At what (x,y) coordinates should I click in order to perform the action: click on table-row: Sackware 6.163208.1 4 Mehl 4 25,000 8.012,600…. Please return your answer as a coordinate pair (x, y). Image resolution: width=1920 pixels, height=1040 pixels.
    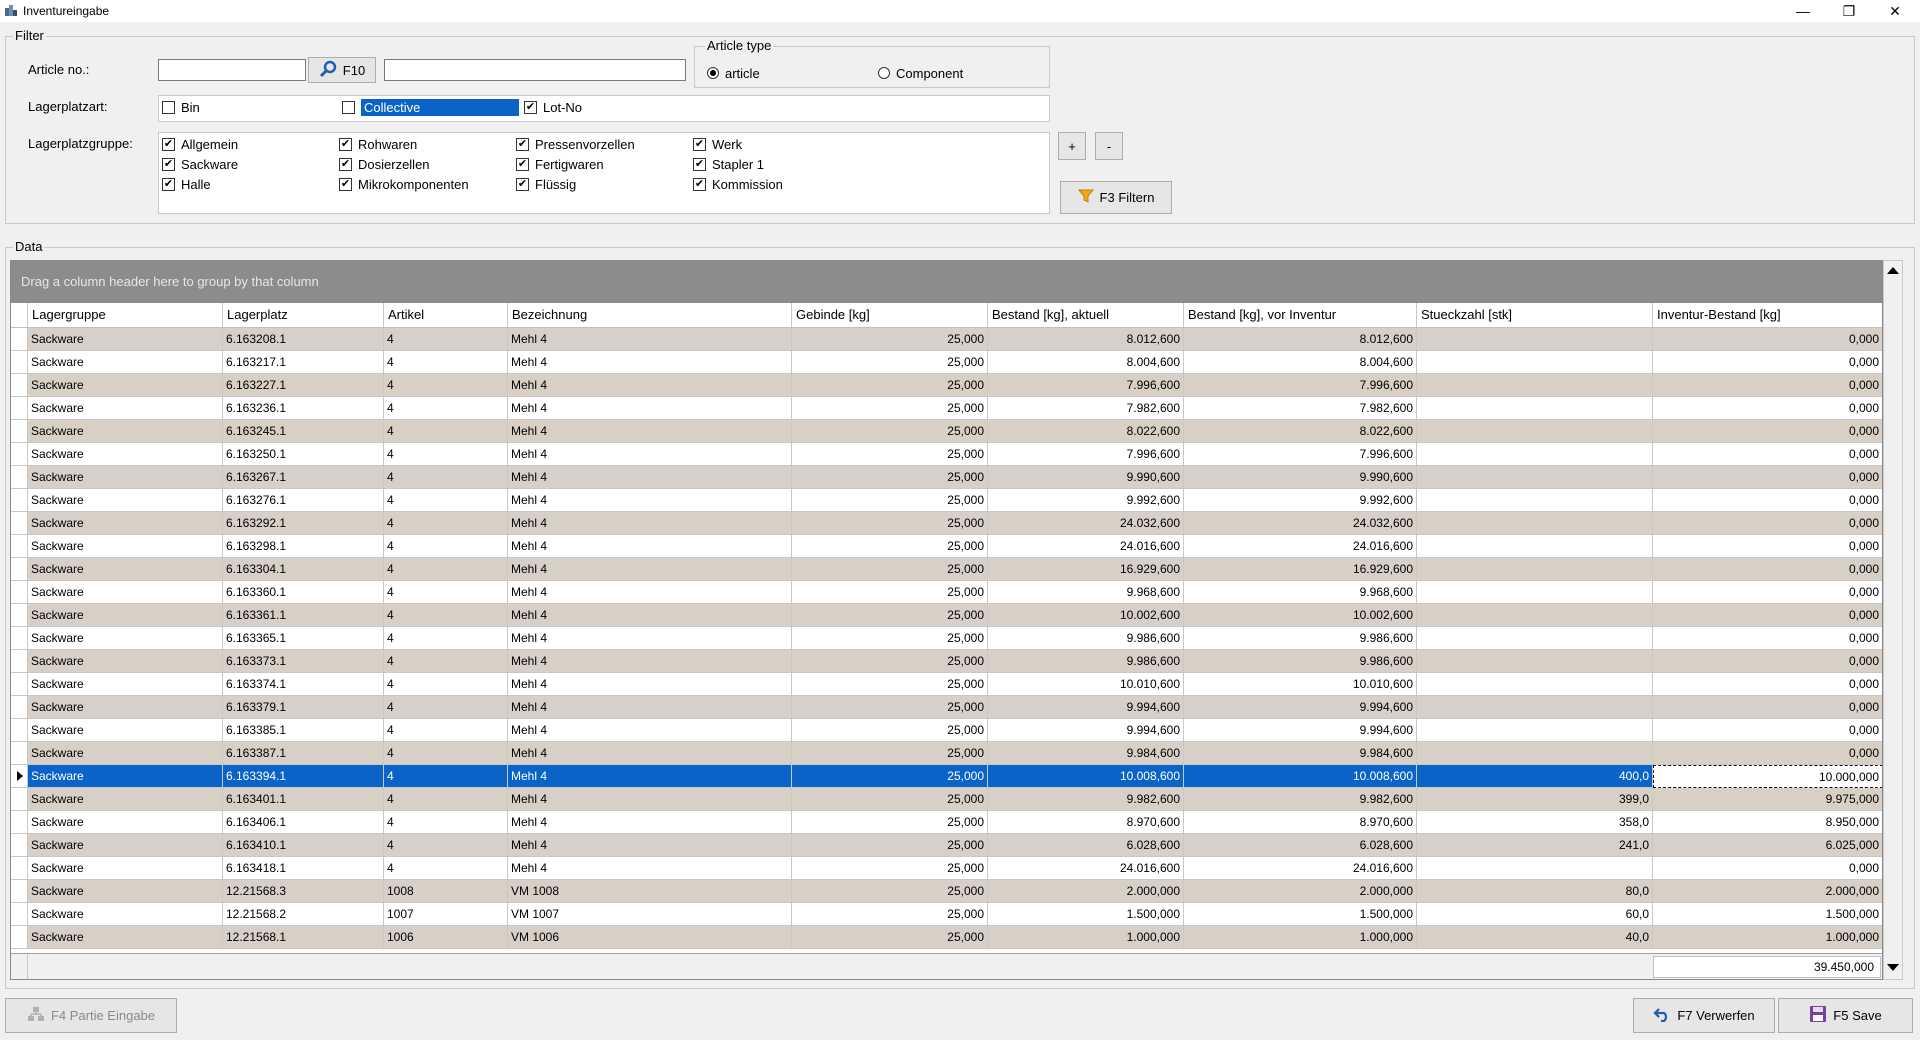
    Looking at the image, I should click on (946, 339).